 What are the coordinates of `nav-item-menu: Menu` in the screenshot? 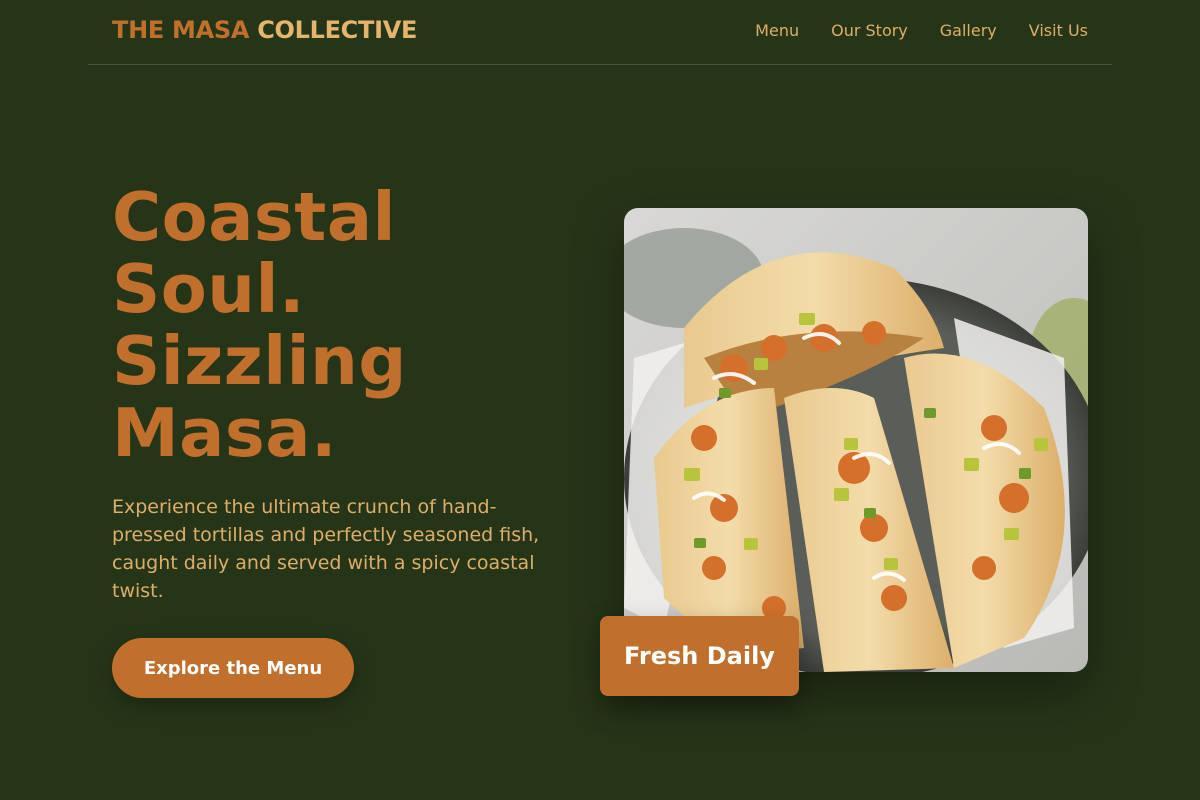 It's located at (777, 30).